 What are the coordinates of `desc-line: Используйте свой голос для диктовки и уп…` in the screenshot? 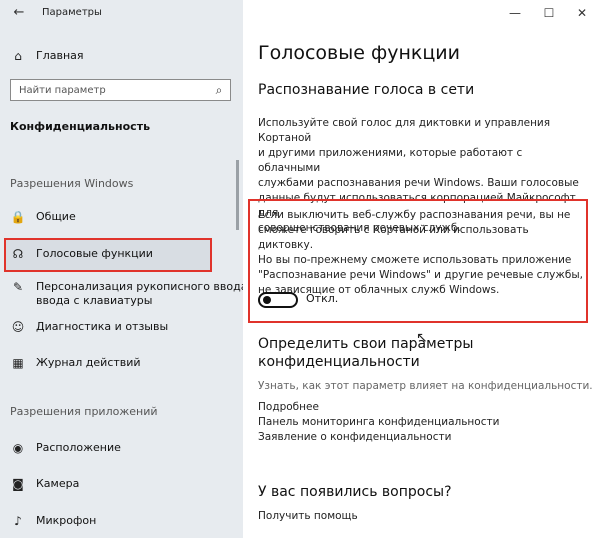 It's located at (404, 130).